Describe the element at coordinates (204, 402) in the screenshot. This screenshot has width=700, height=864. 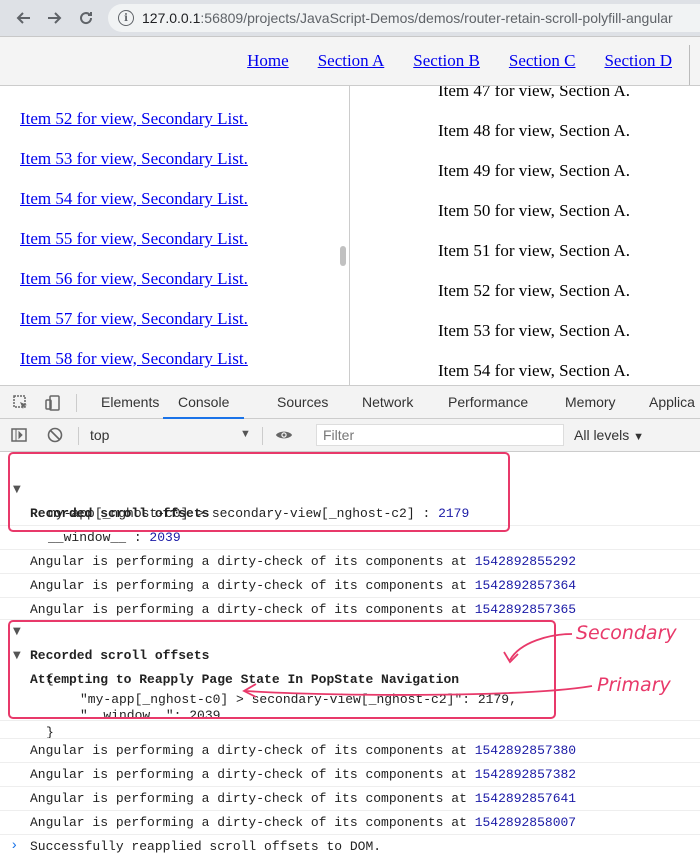
I see `tab-console: Console` at that location.